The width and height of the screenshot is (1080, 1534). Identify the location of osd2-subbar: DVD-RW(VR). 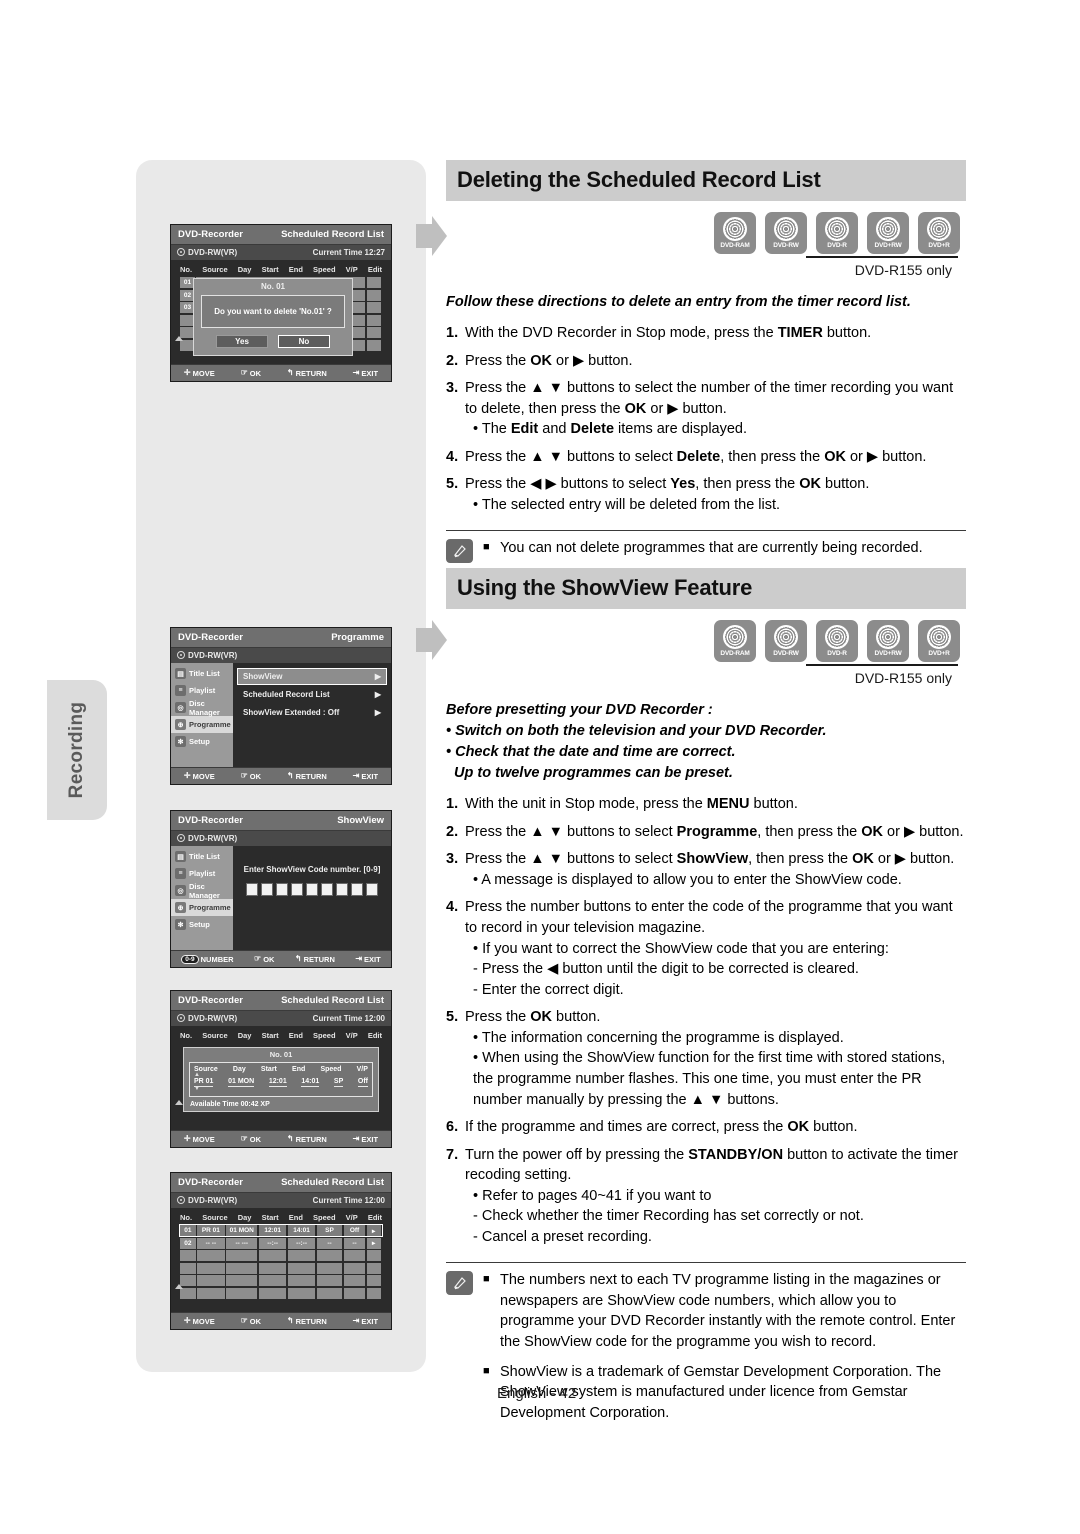
(281, 655).